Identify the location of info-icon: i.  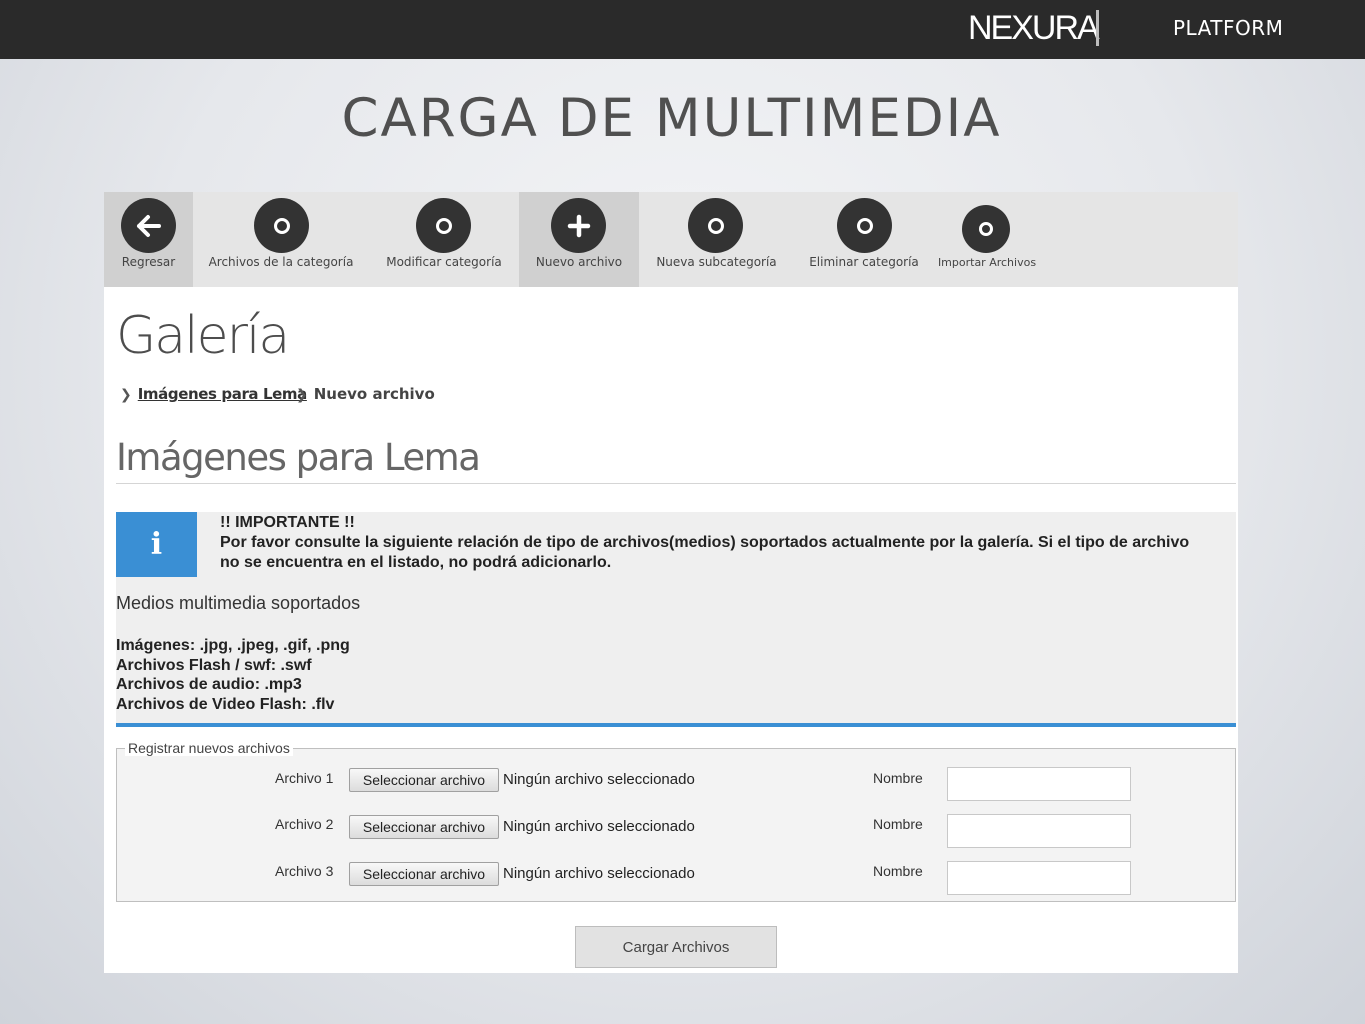
(156, 544).